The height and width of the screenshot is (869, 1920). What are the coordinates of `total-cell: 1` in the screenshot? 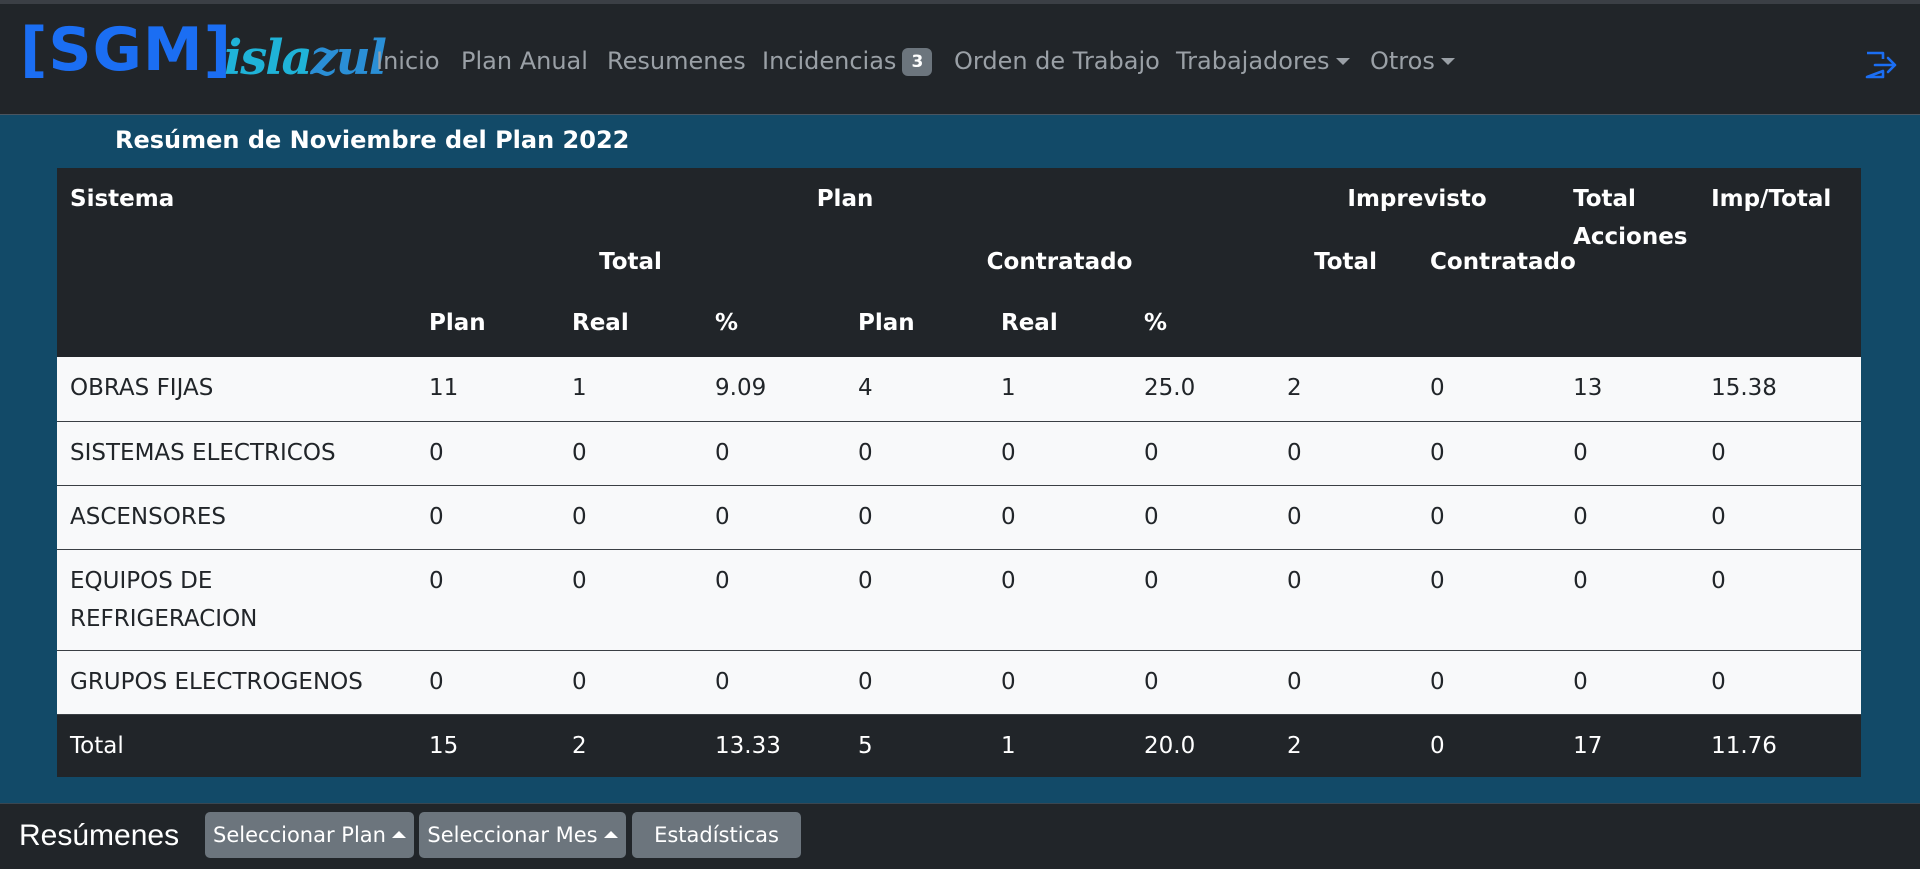 It's located at (1059, 745).